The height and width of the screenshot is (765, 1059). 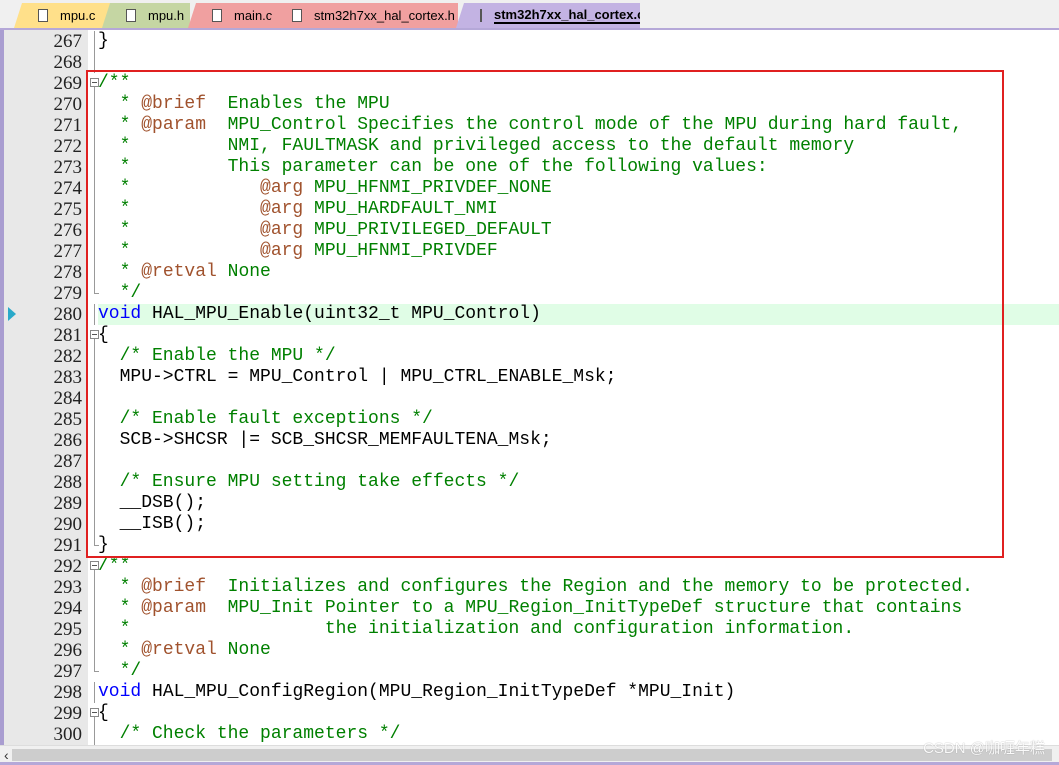 I want to click on code-text: }, so click(x=103, y=41).